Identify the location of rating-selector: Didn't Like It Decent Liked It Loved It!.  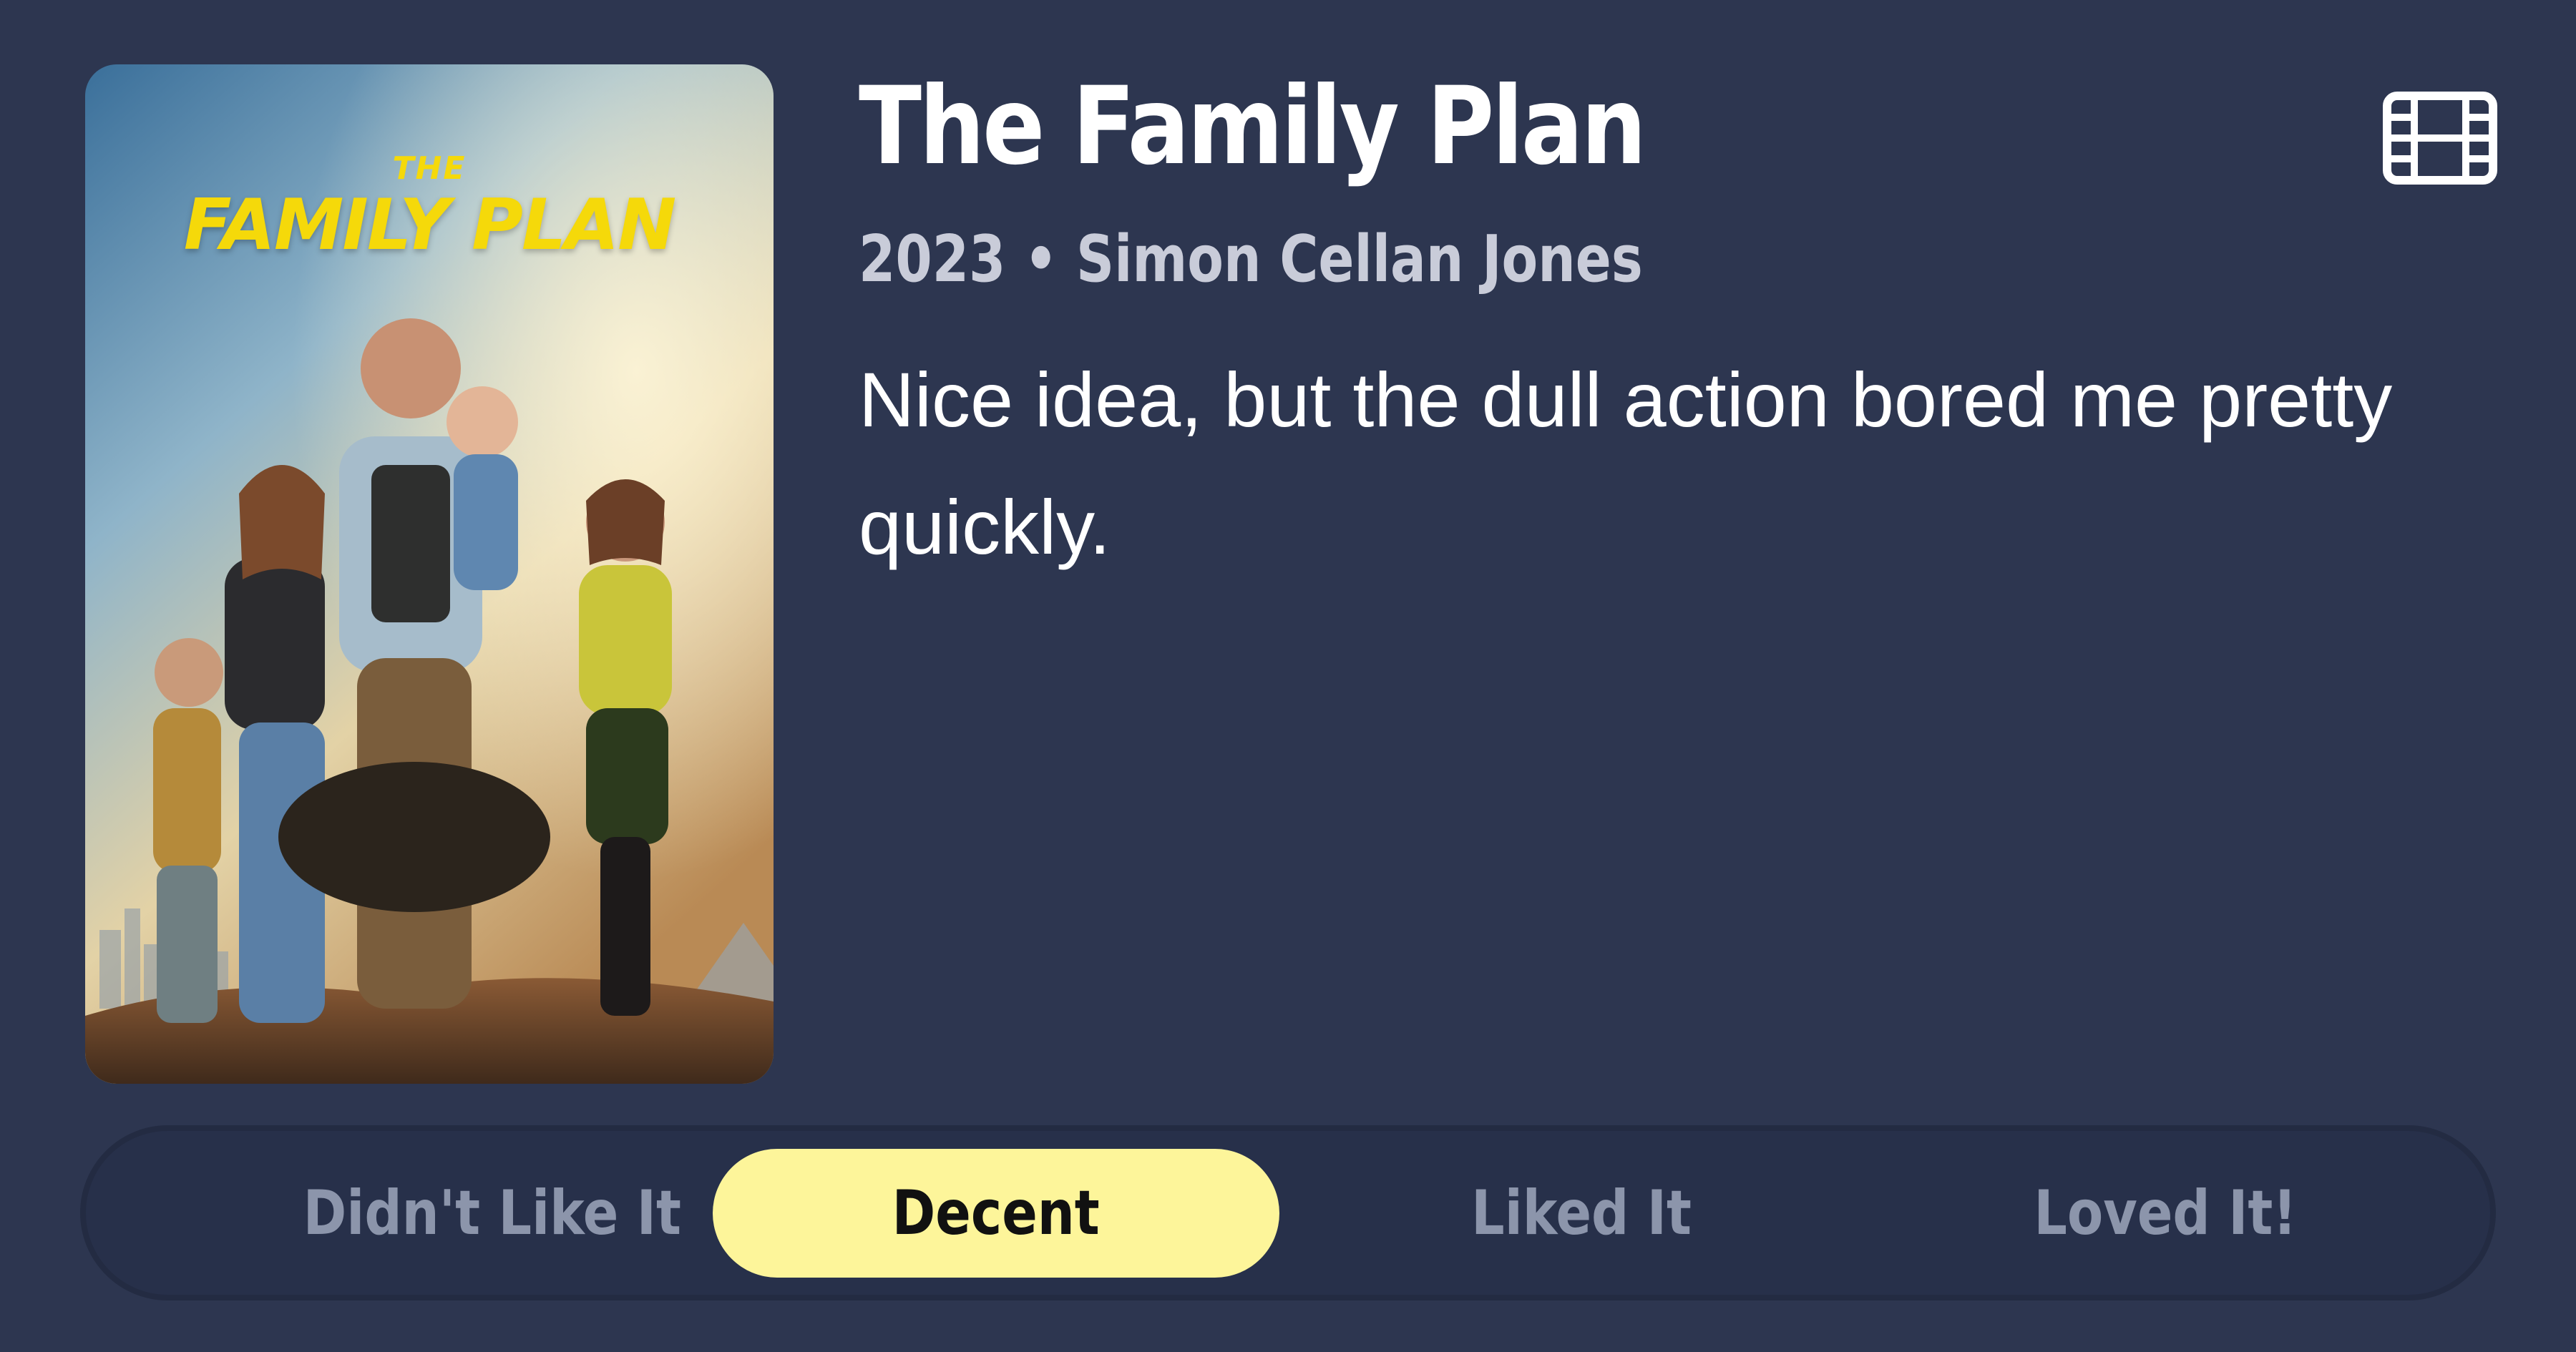
(1288, 1213).